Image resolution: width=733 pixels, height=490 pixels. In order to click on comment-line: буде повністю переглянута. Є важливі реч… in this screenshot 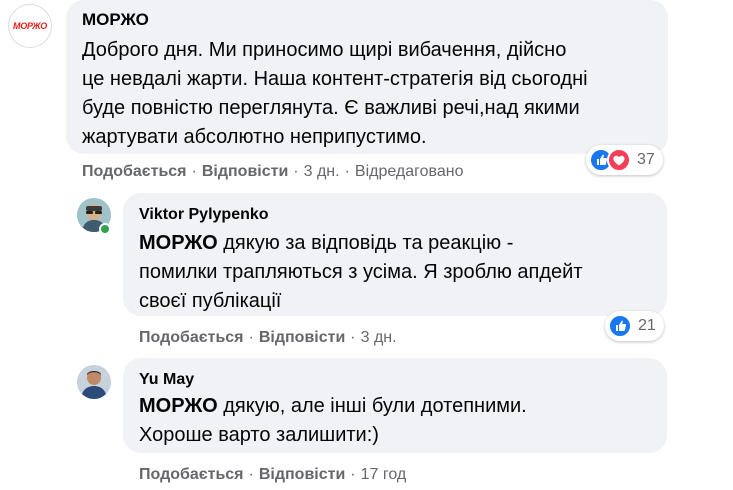, I will do `click(331, 108)`.